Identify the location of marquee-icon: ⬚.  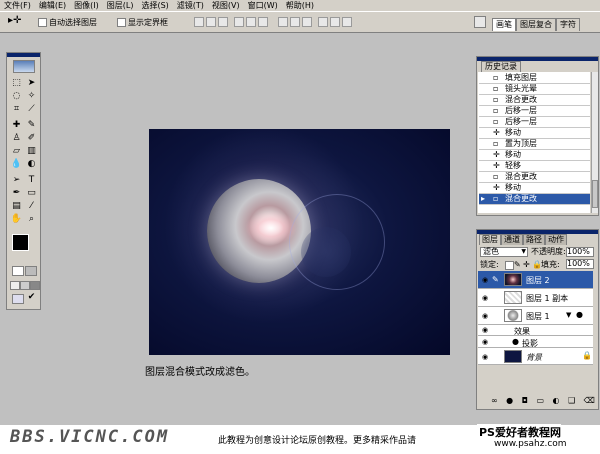
(16, 83).